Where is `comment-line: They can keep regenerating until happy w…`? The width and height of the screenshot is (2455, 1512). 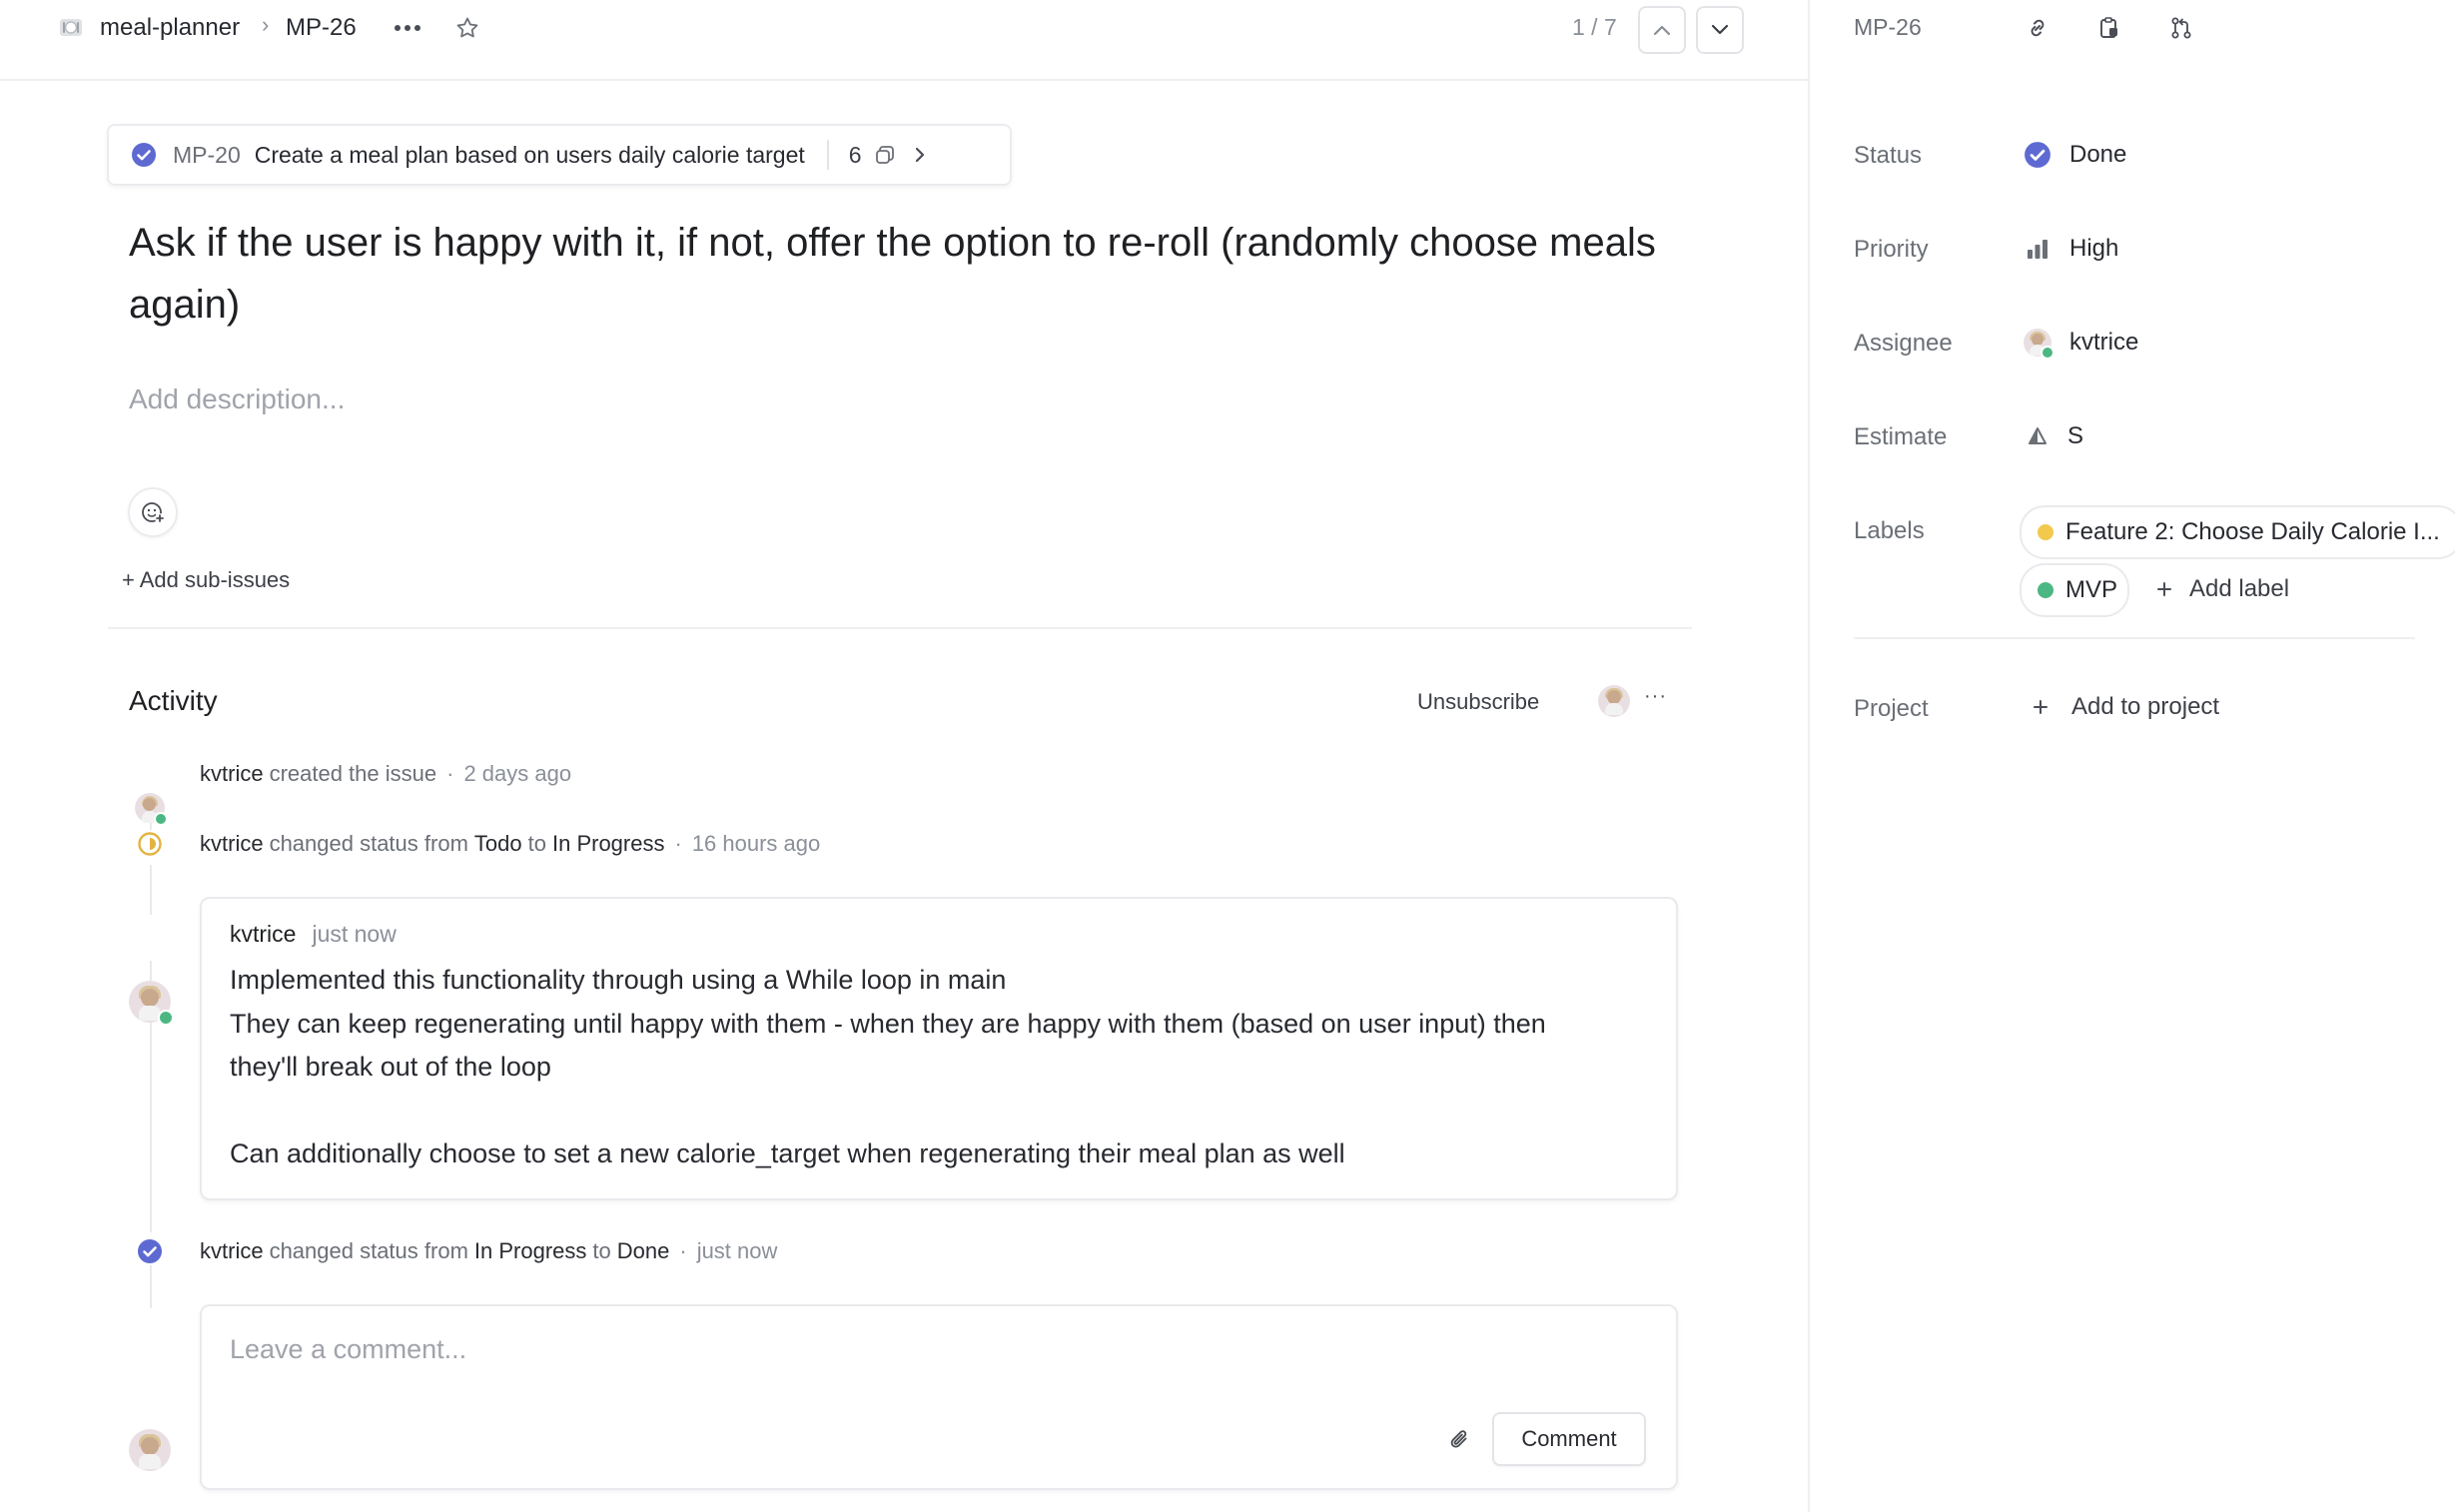
comment-line: They can keep regenerating until happy w… is located at coordinates (888, 1023).